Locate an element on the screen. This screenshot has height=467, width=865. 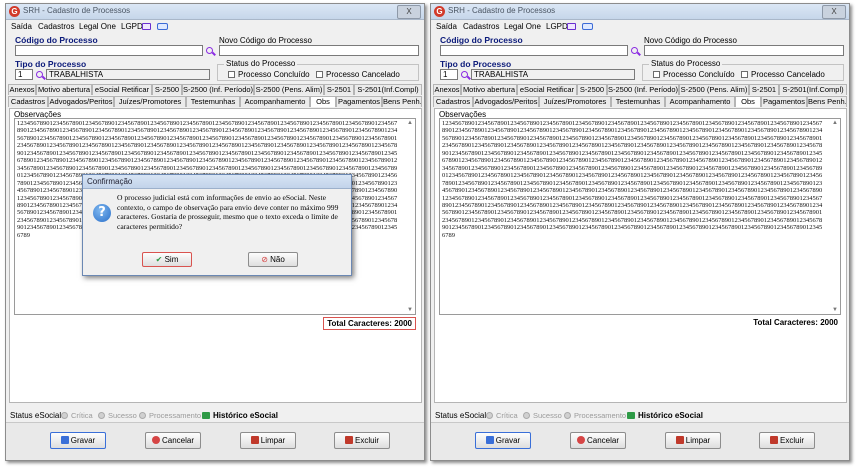
delete-icon is located at coordinates (773, 440).